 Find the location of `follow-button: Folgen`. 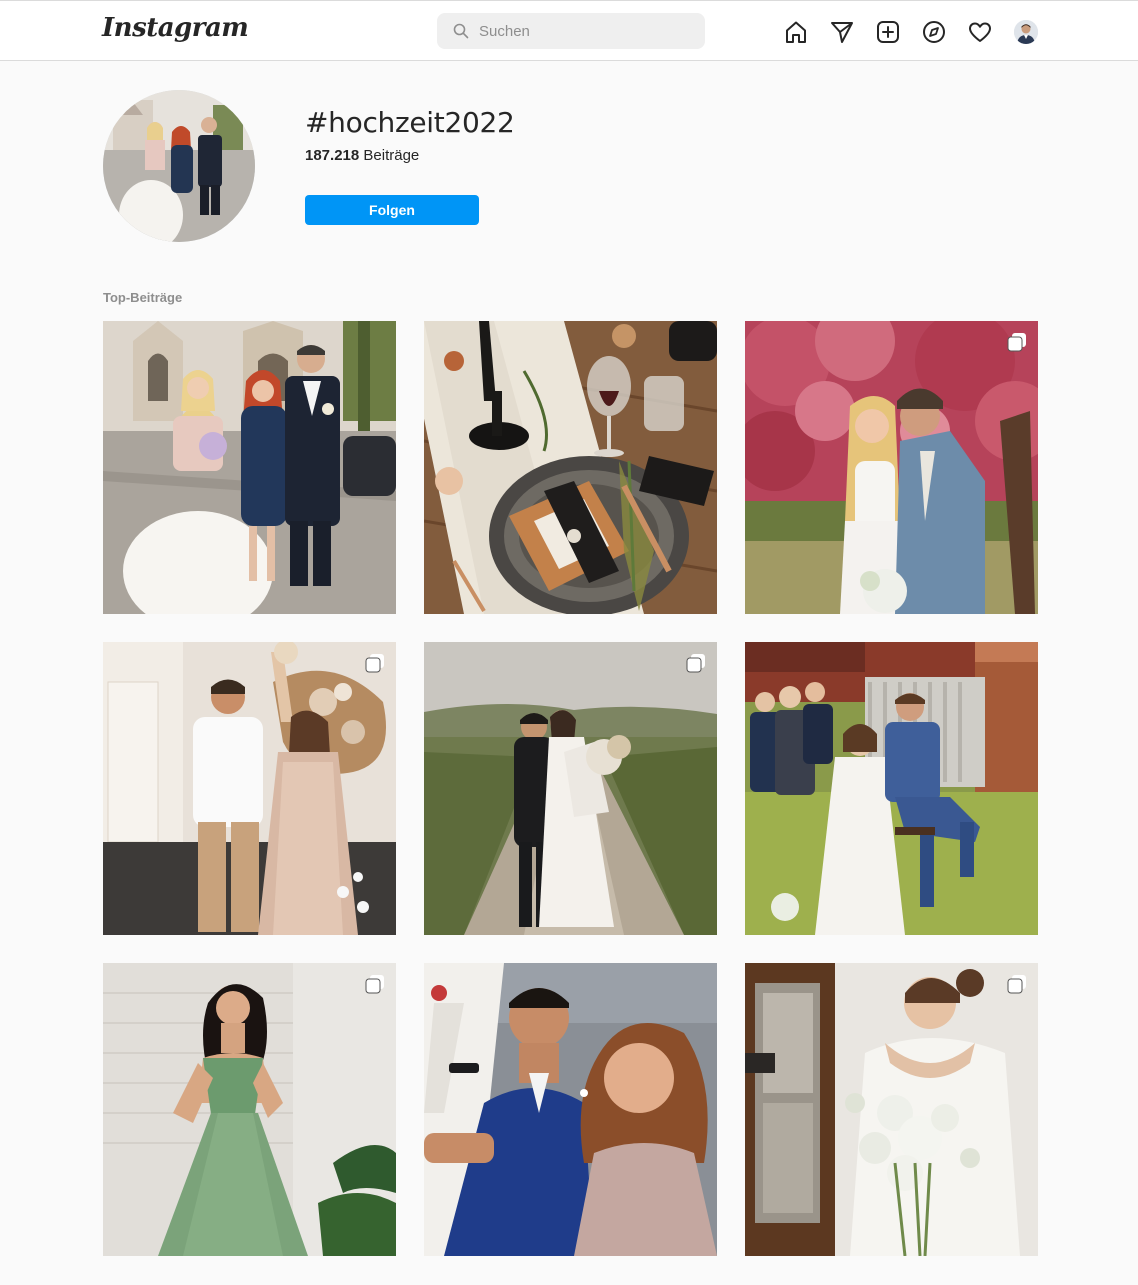

follow-button: Folgen is located at coordinates (392, 210).